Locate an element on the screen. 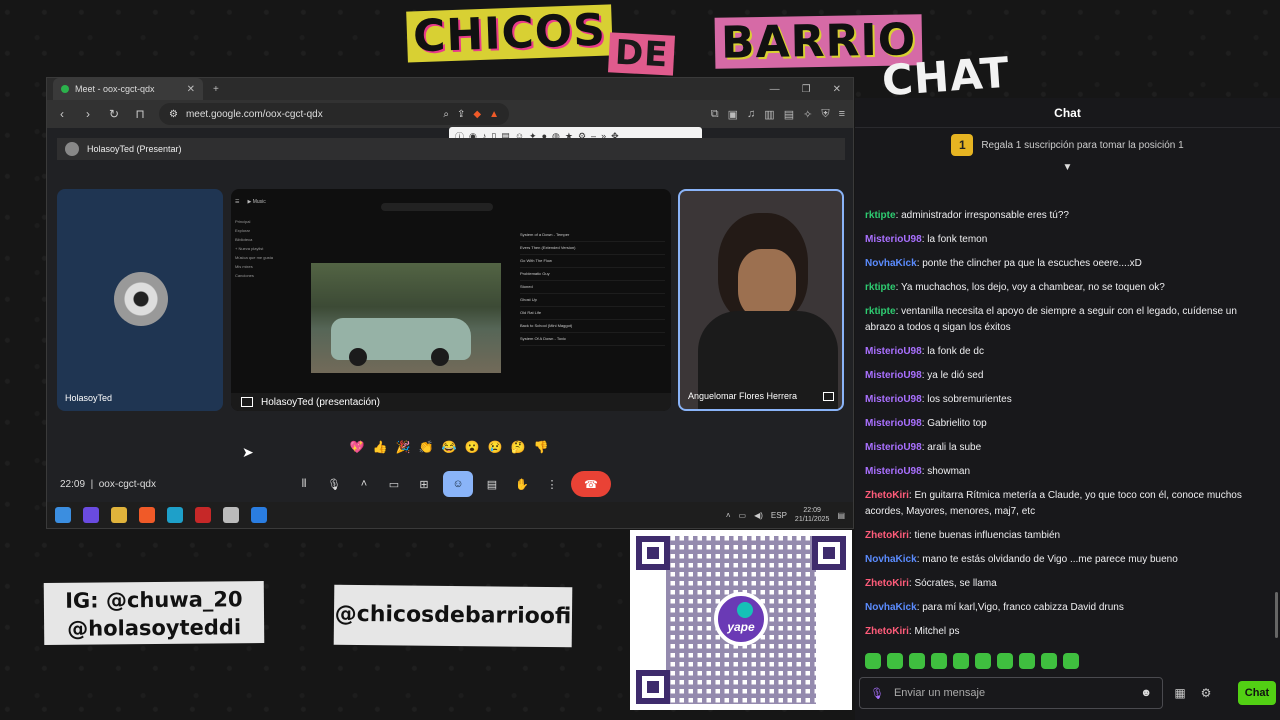  copilot-icon is located at coordinates (91, 515).